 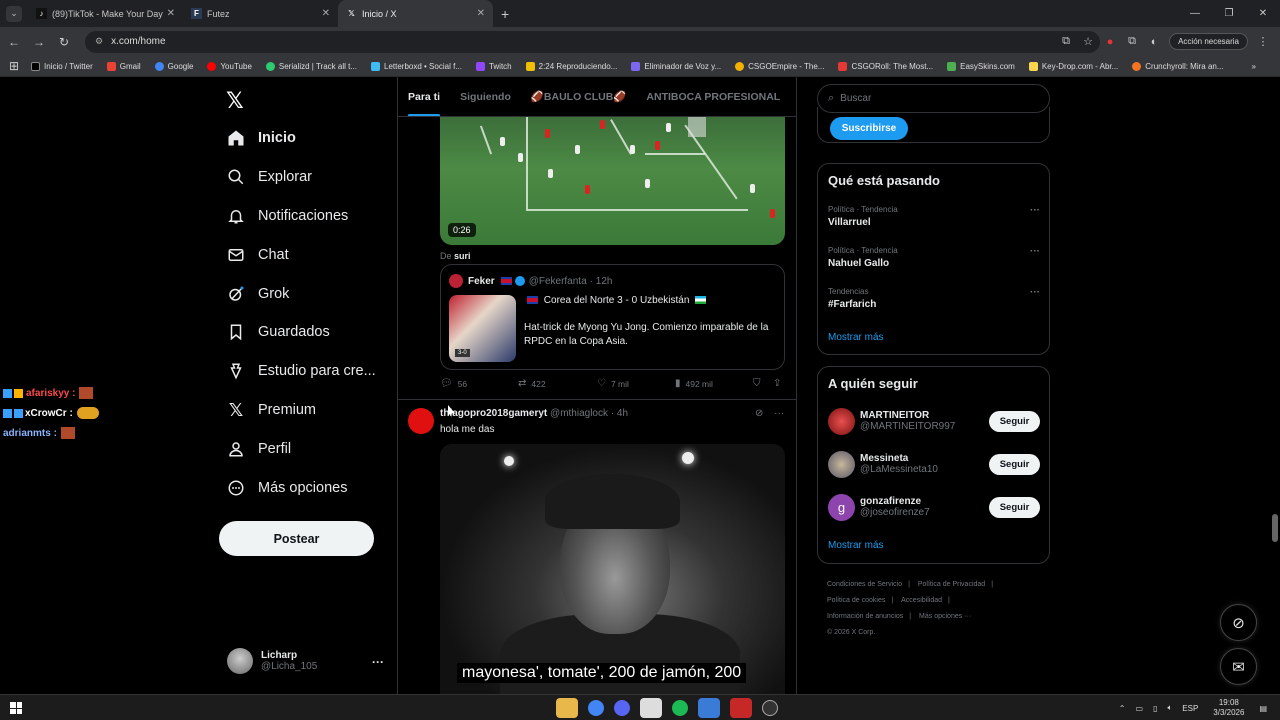 I want to click on account-switcher: Licharp @Licha_105, so click(x=272, y=661).